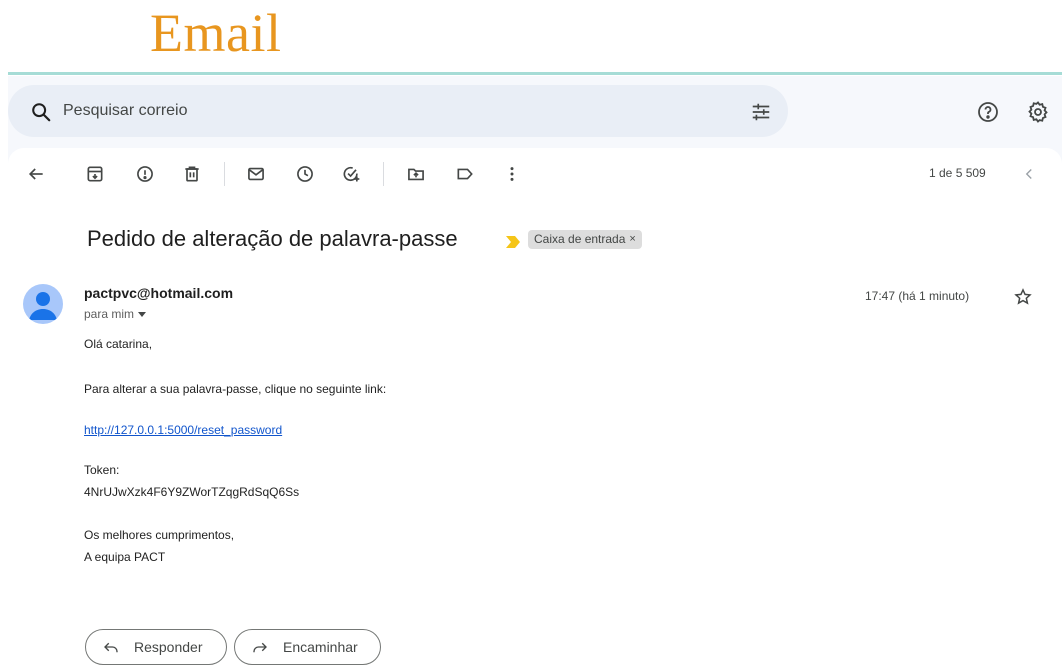  Describe the element at coordinates (917, 296) in the screenshot. I see `message-time: 17:47 (há 1 minuto)` at that location.